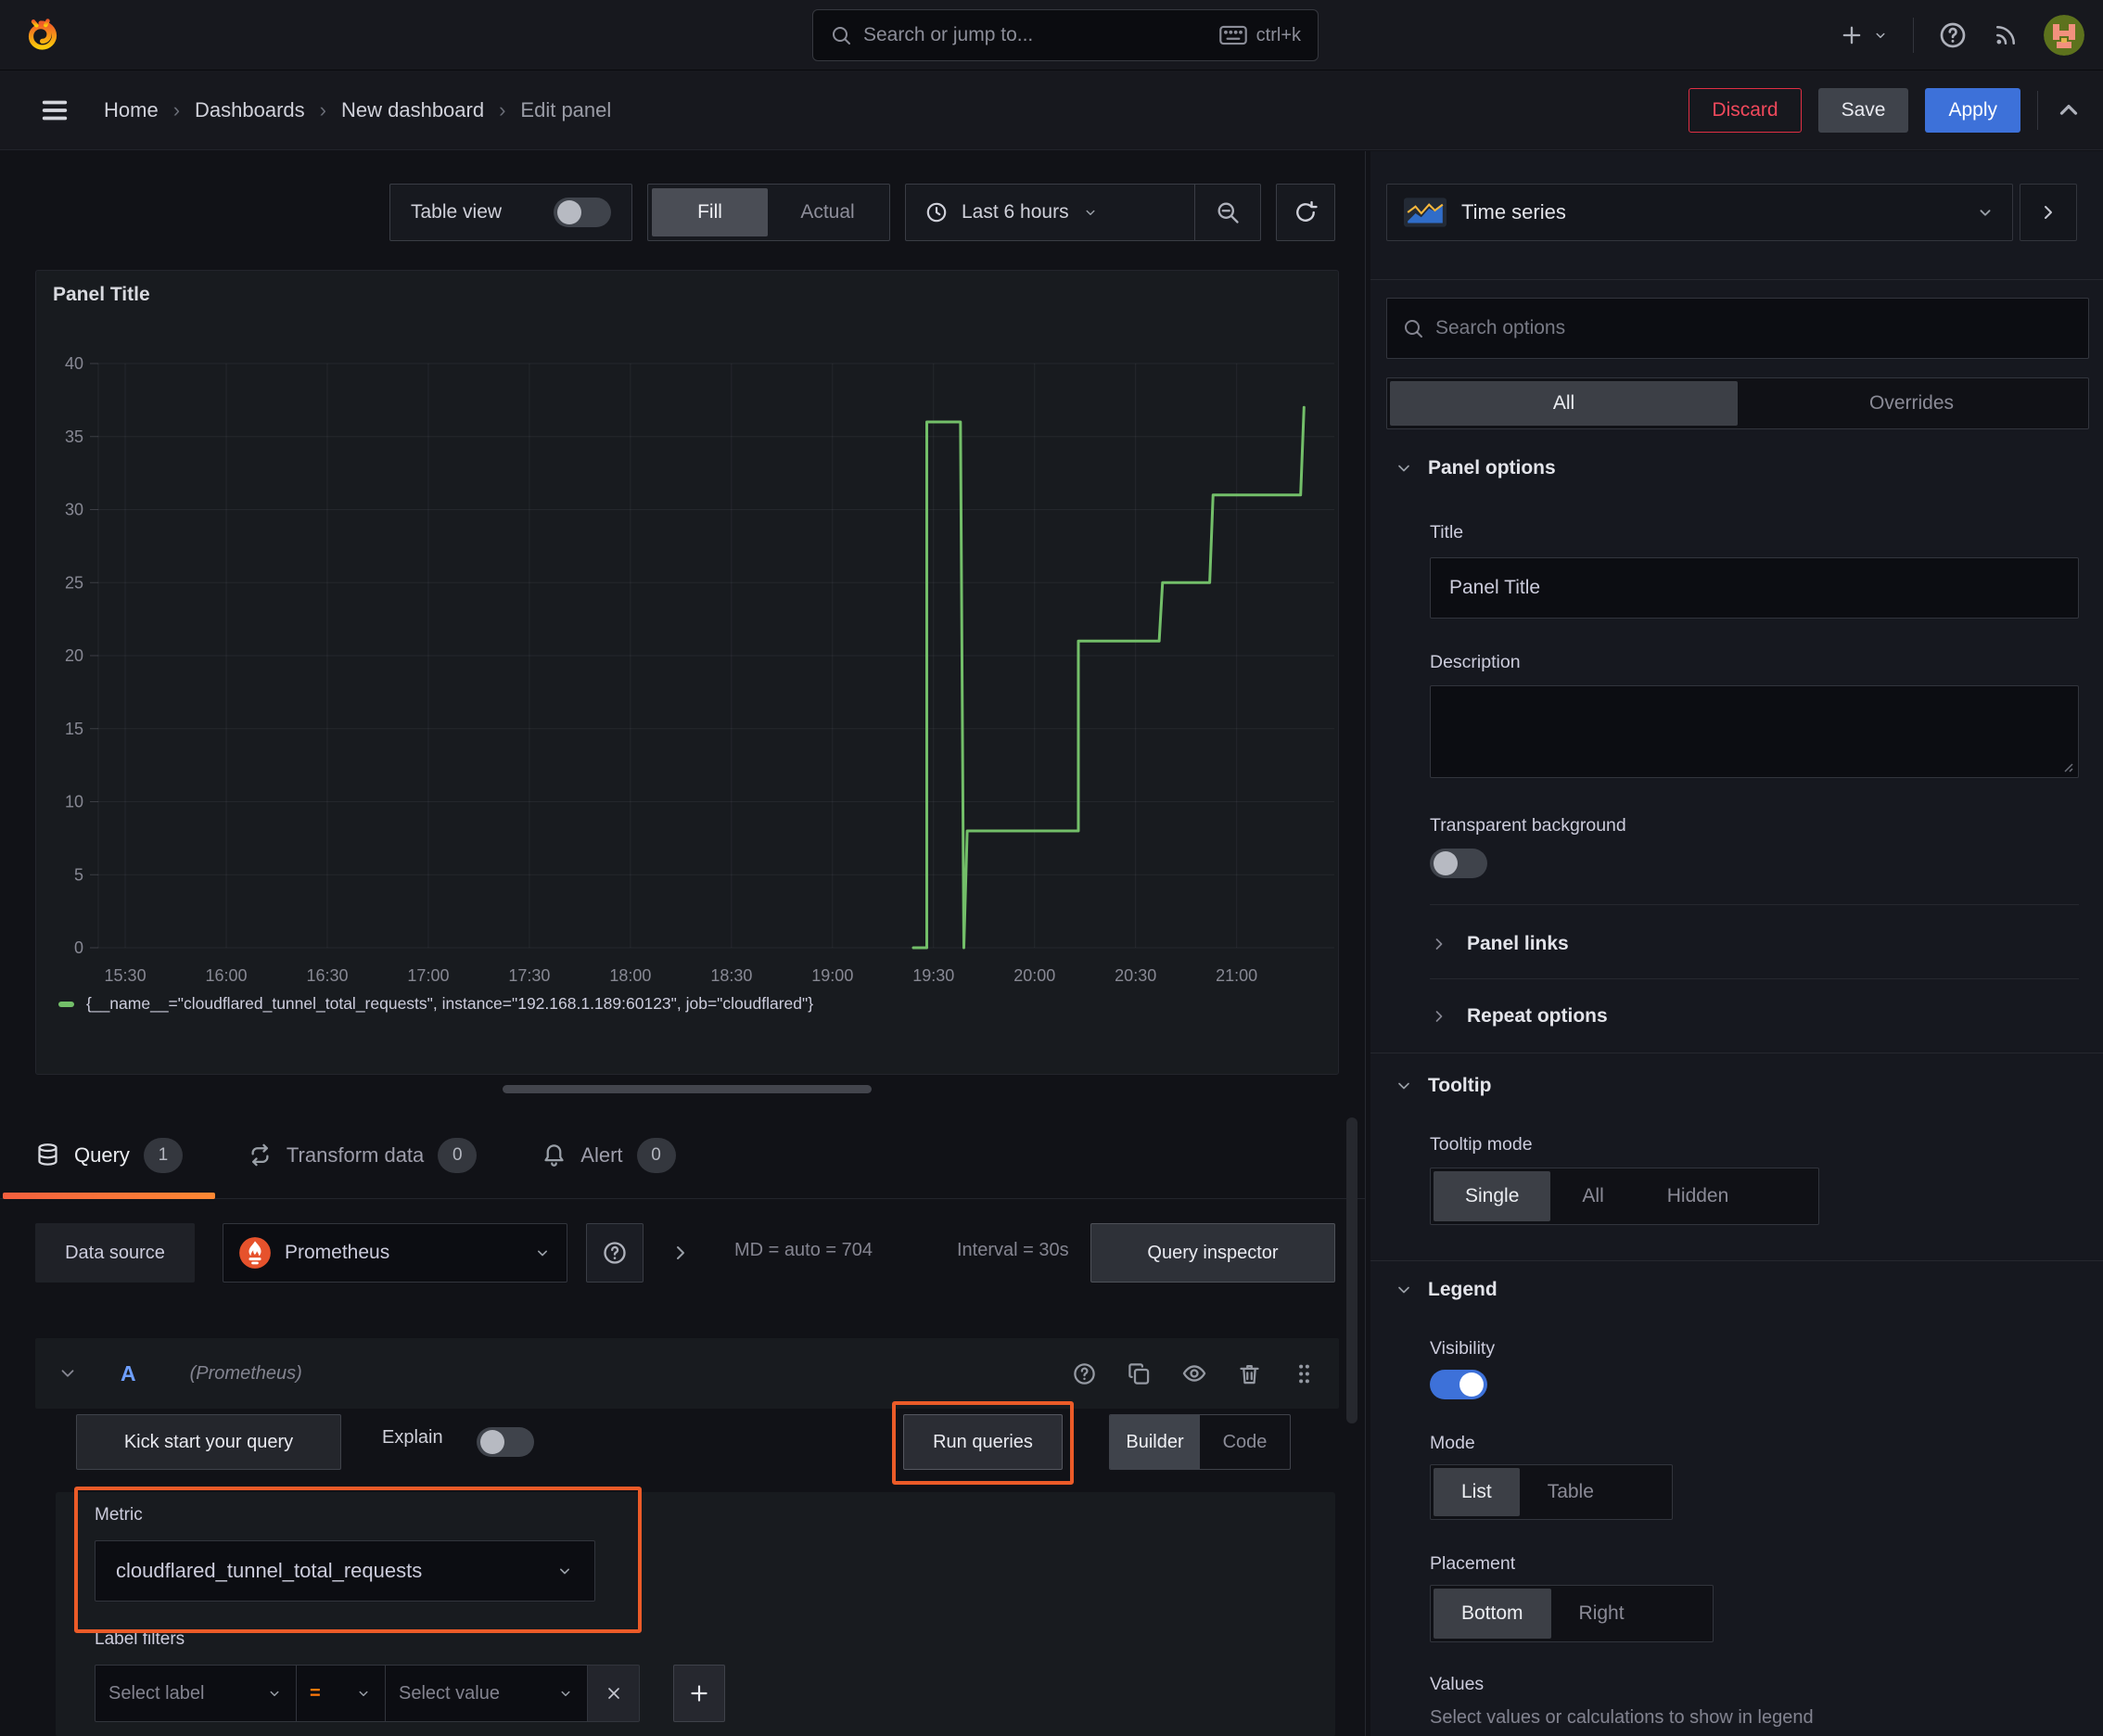  Describe the element at coordinates (1754, 731) in the screenshot. I see `description-textarea` at that location.